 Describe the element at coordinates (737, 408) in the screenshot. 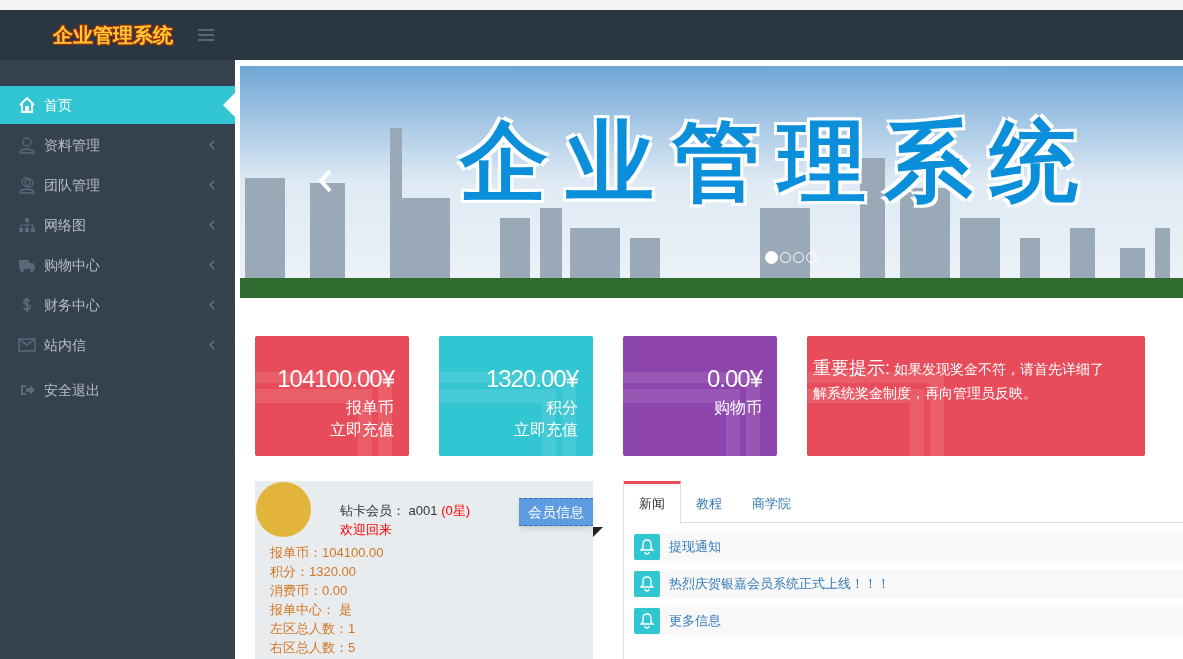

I see `stat-label: 购物币` at that location.